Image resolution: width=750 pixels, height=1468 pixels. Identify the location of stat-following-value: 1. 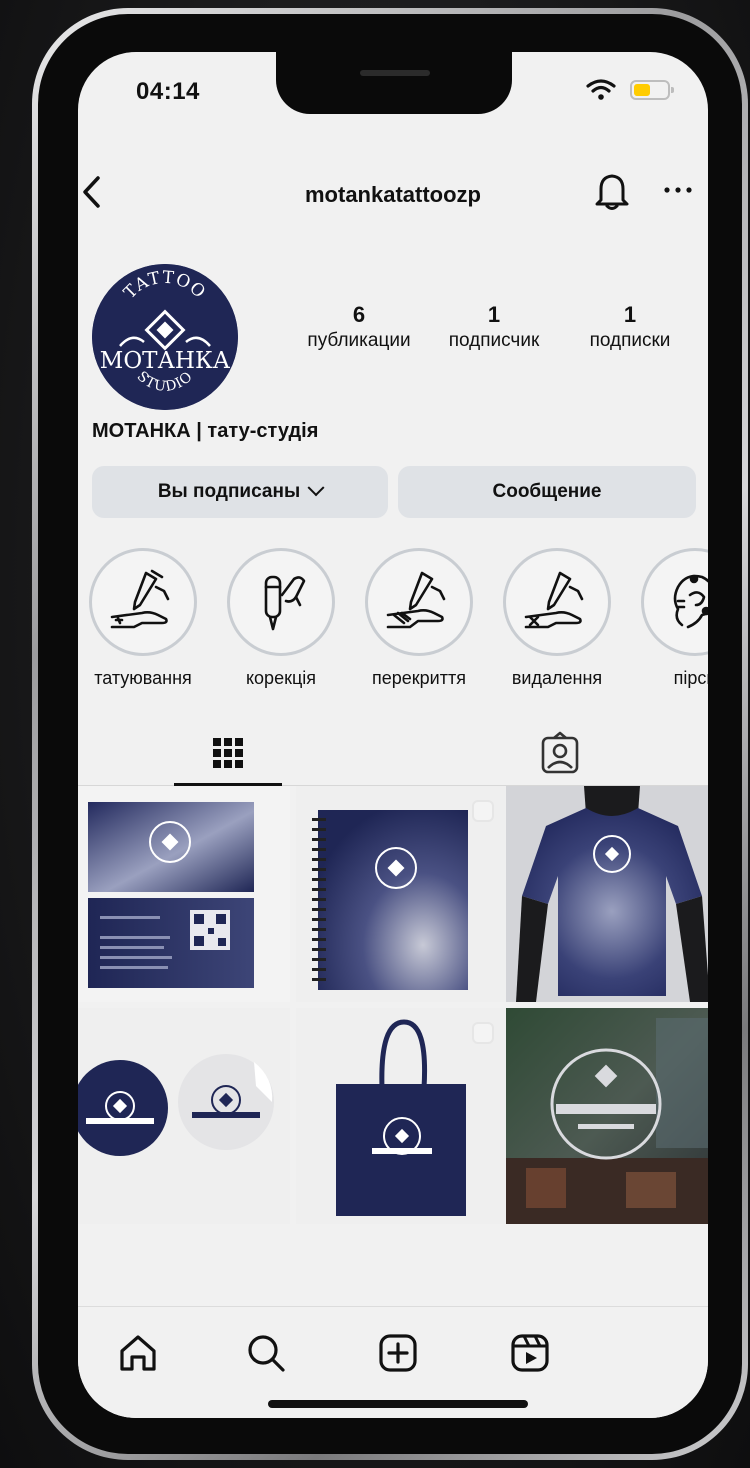
(630, 314).